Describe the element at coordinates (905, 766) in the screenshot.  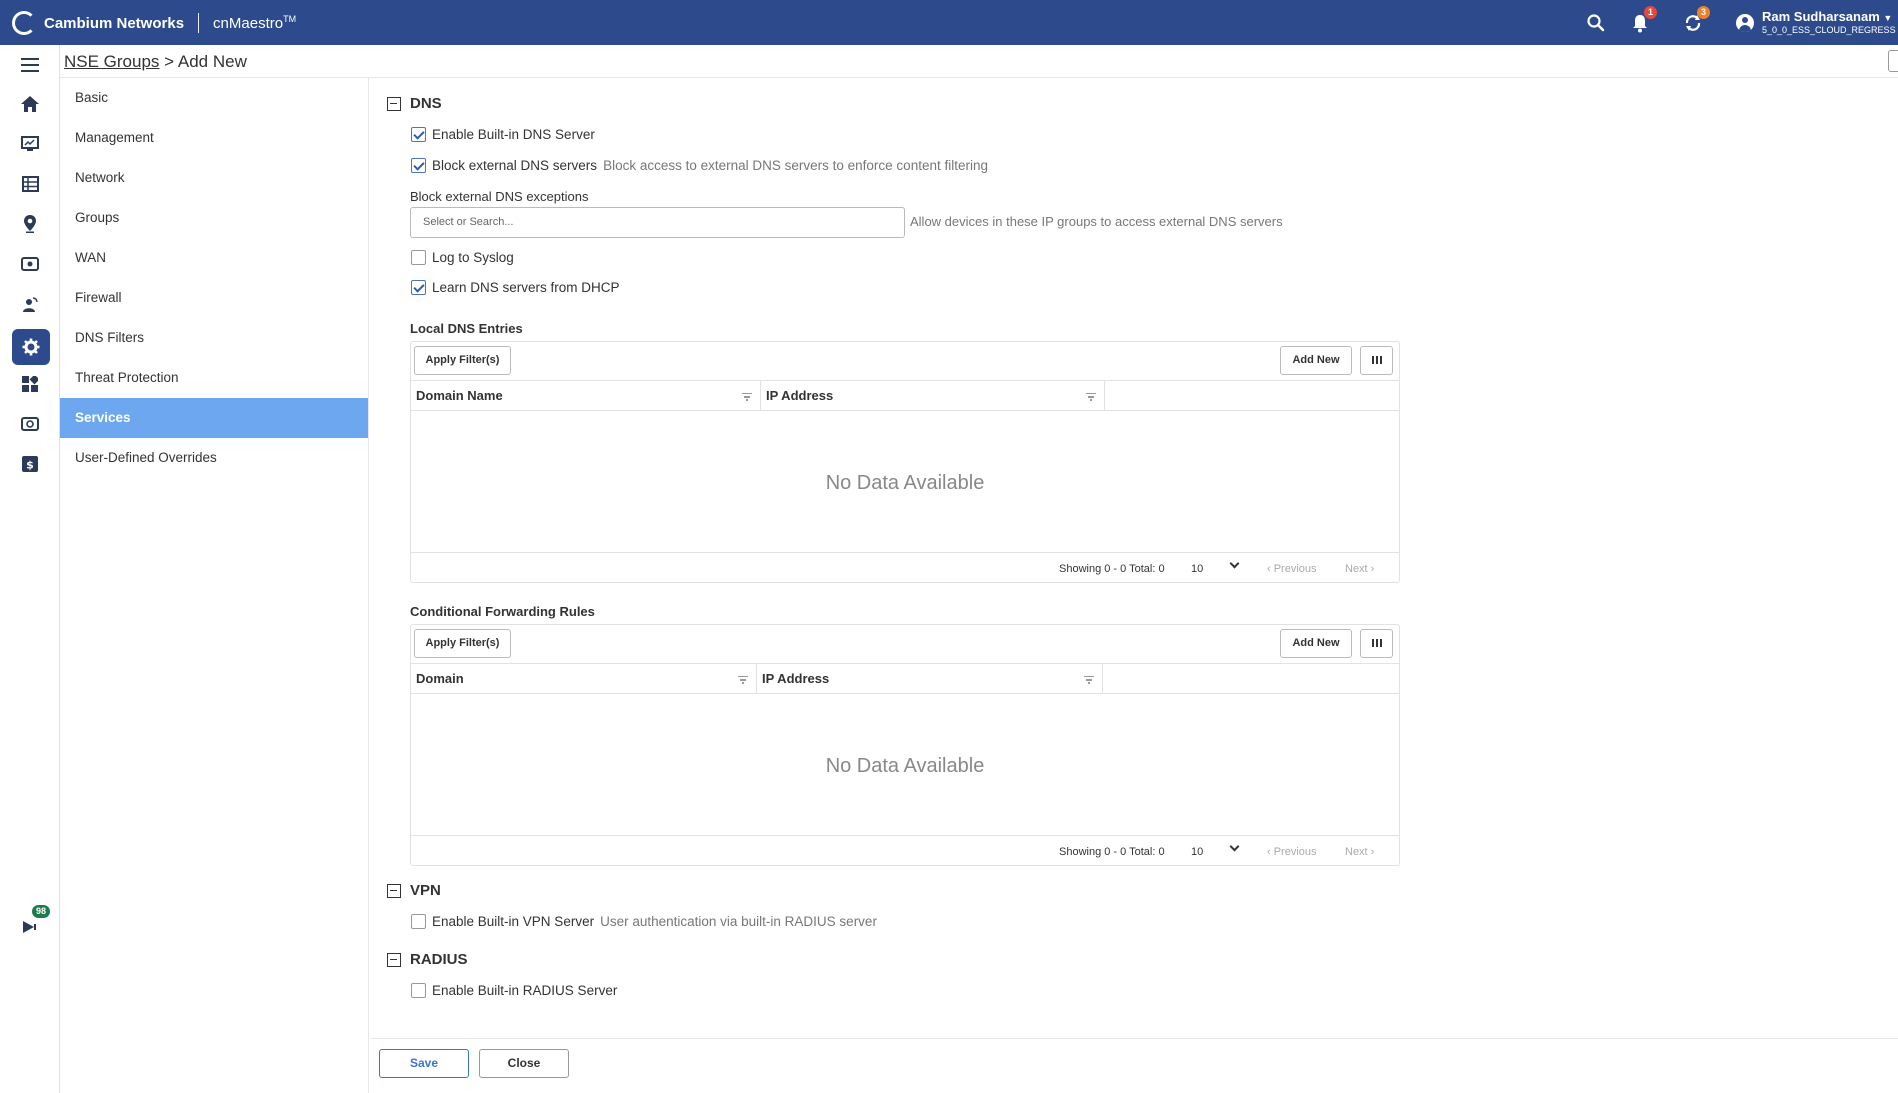
I see `no-data-message: No Data Available` at that location.